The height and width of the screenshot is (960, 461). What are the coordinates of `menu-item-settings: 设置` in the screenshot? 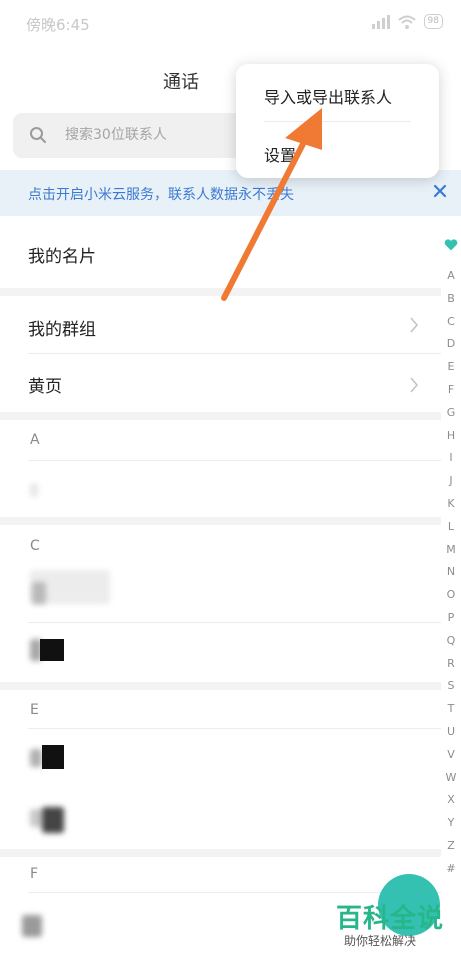 It's located at (280, 154).